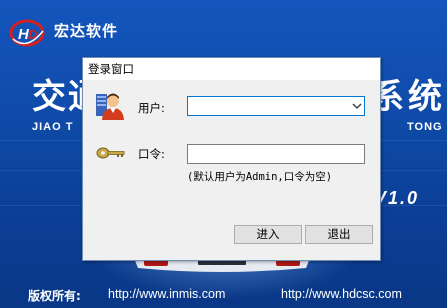 Image resolution: width=447 pixels, height=308 pixels. I want to click on copyright-label: 版权所有:, so click(54, 296).